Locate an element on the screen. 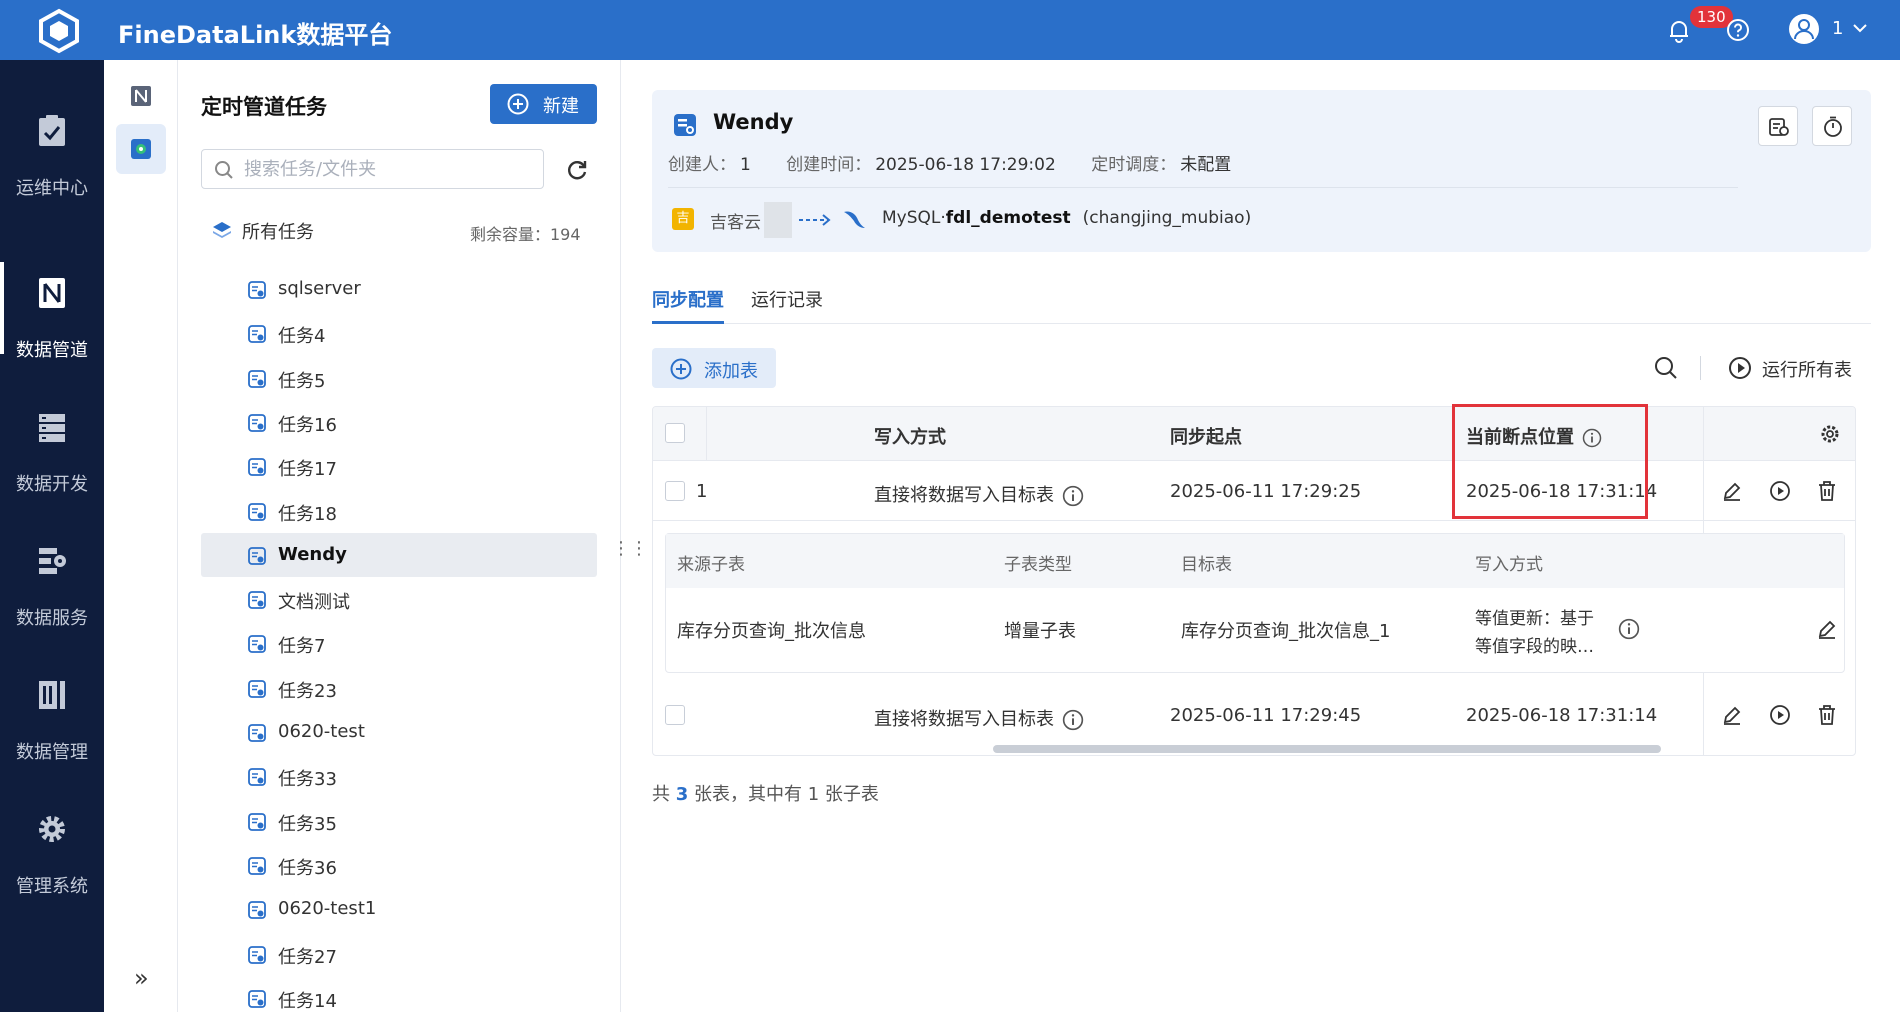 Image resolution: width=1900 pixels, height=1012 pixels. task-search-box is located at coordinates (372, 169).